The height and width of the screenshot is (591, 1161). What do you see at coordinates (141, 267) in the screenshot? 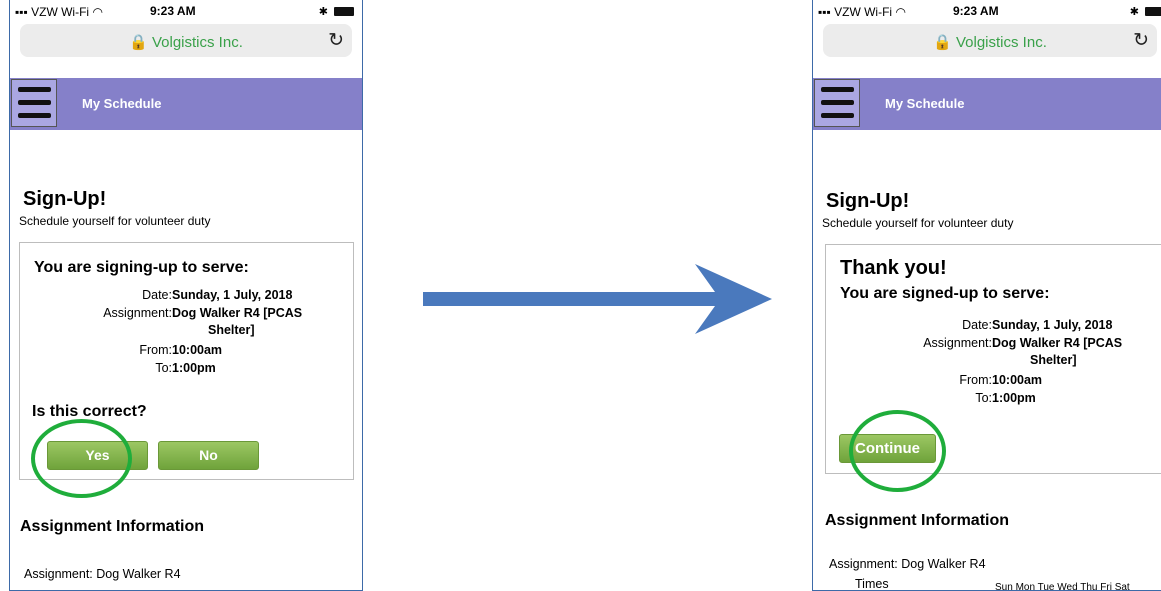
I see `card-heading: You are signing-up to serve:` at bounding box center [141, 267].